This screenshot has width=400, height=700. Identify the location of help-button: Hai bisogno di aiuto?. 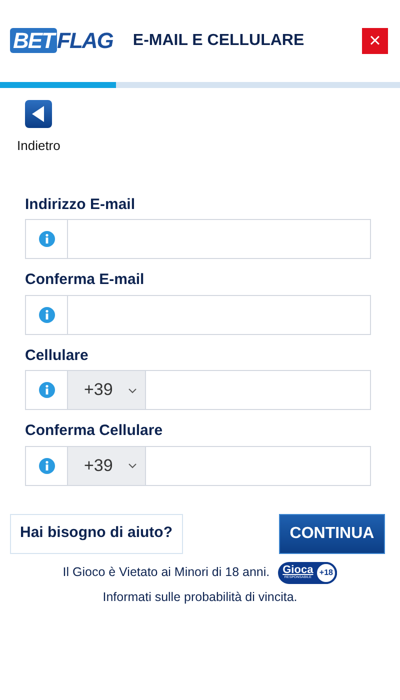
(96, 534).